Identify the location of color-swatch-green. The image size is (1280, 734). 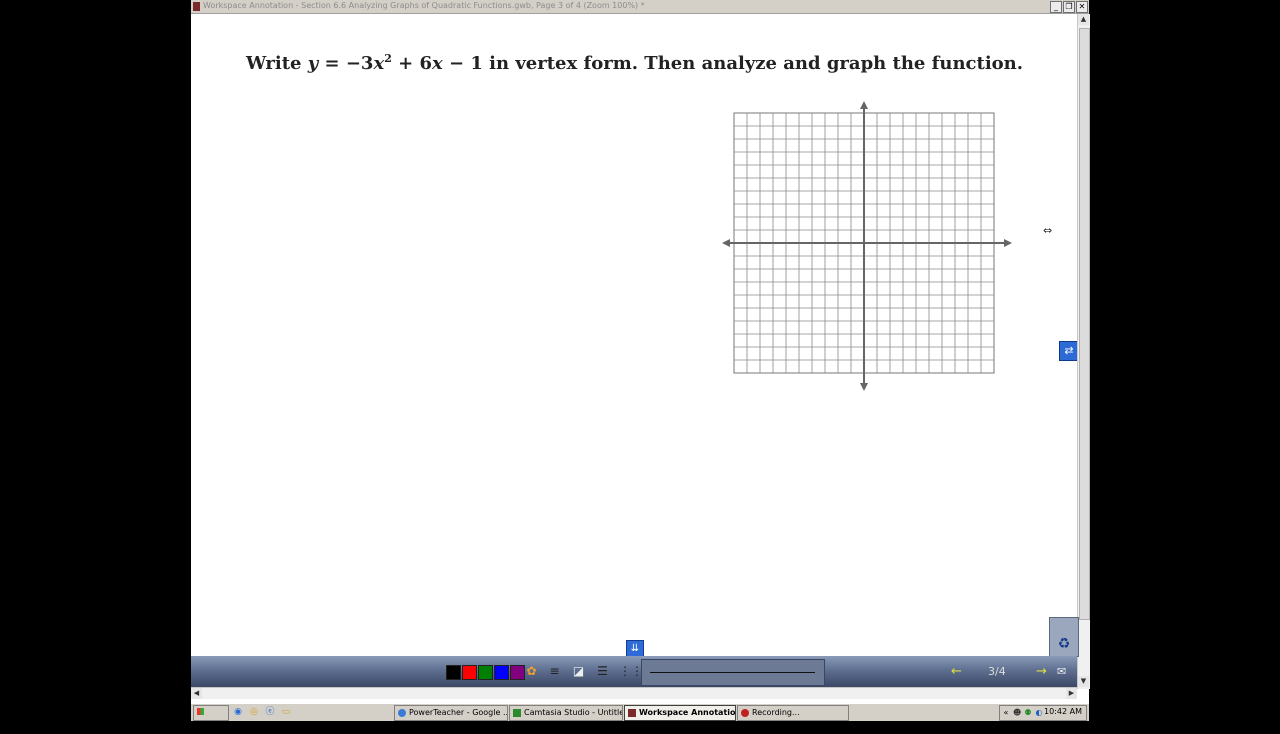
(485, 672).